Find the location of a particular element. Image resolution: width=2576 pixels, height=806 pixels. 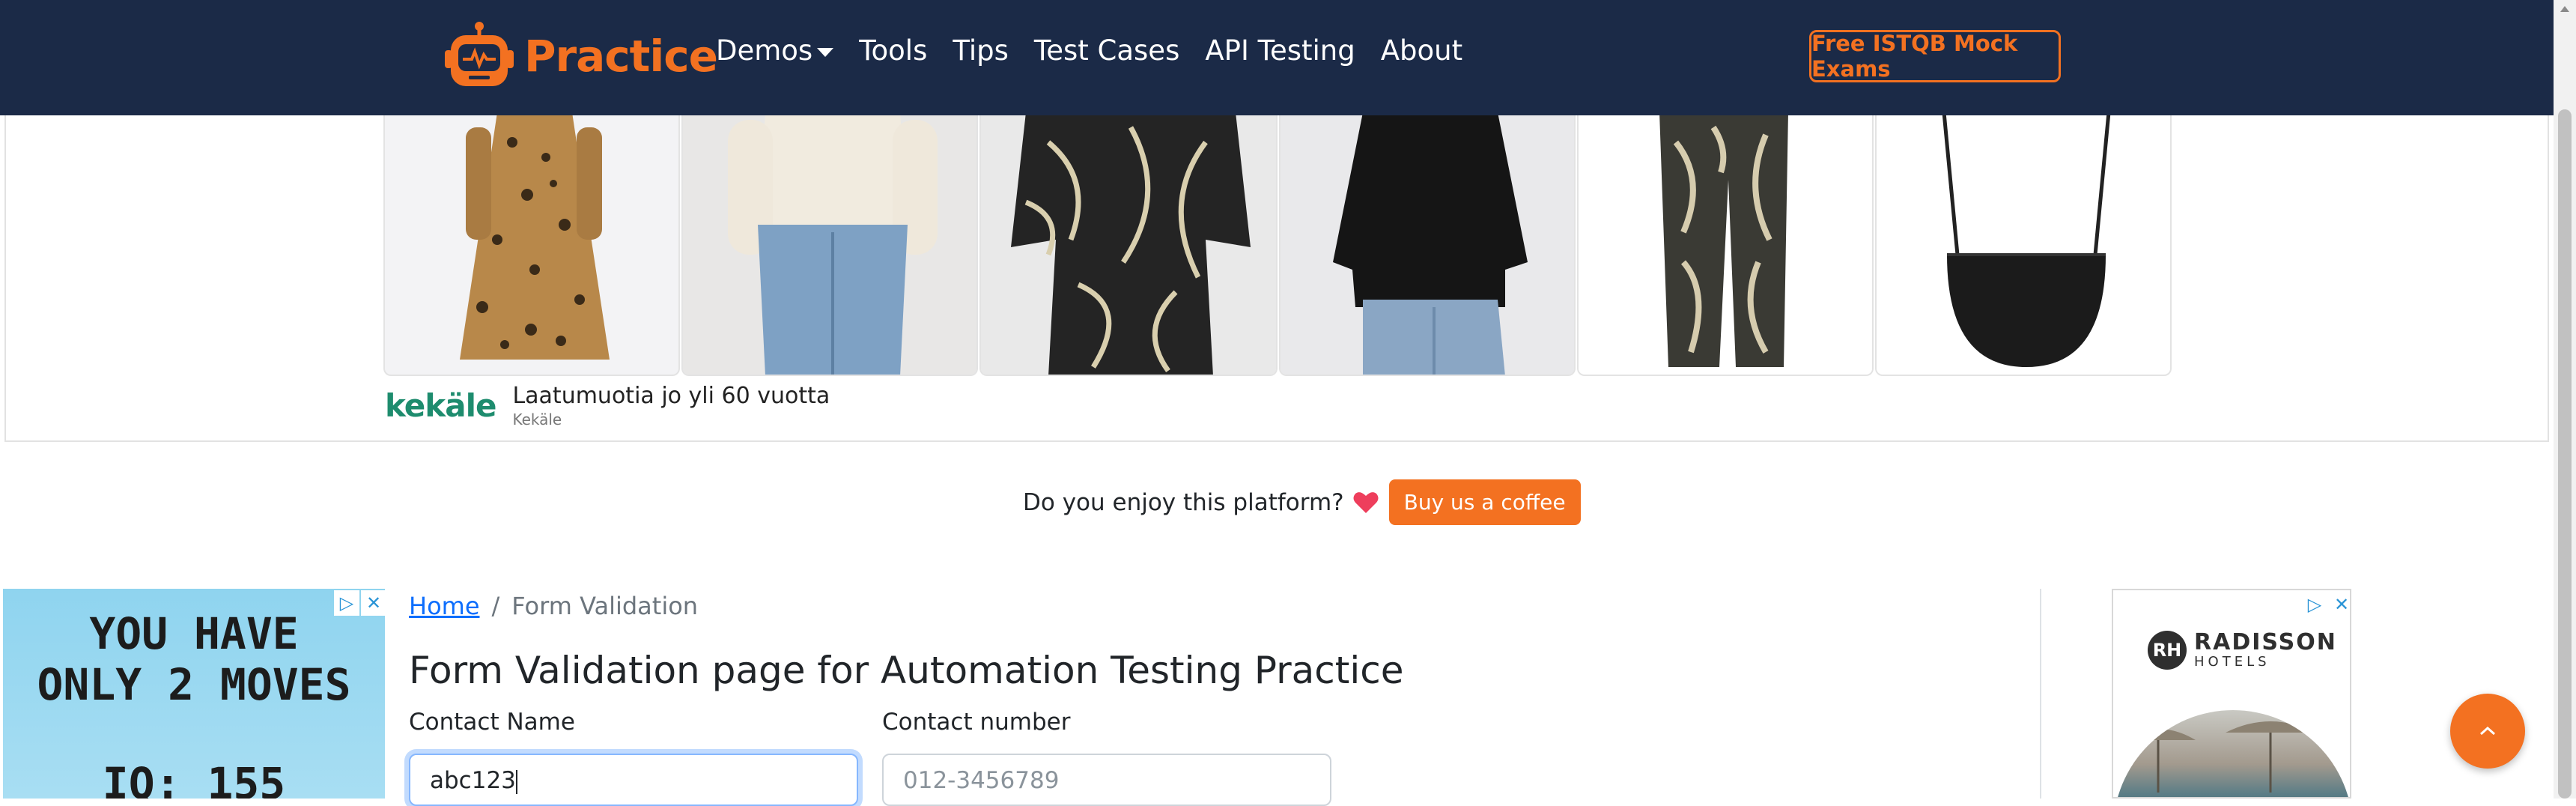

leopard-dress-image is located at coordinates (535, 236).